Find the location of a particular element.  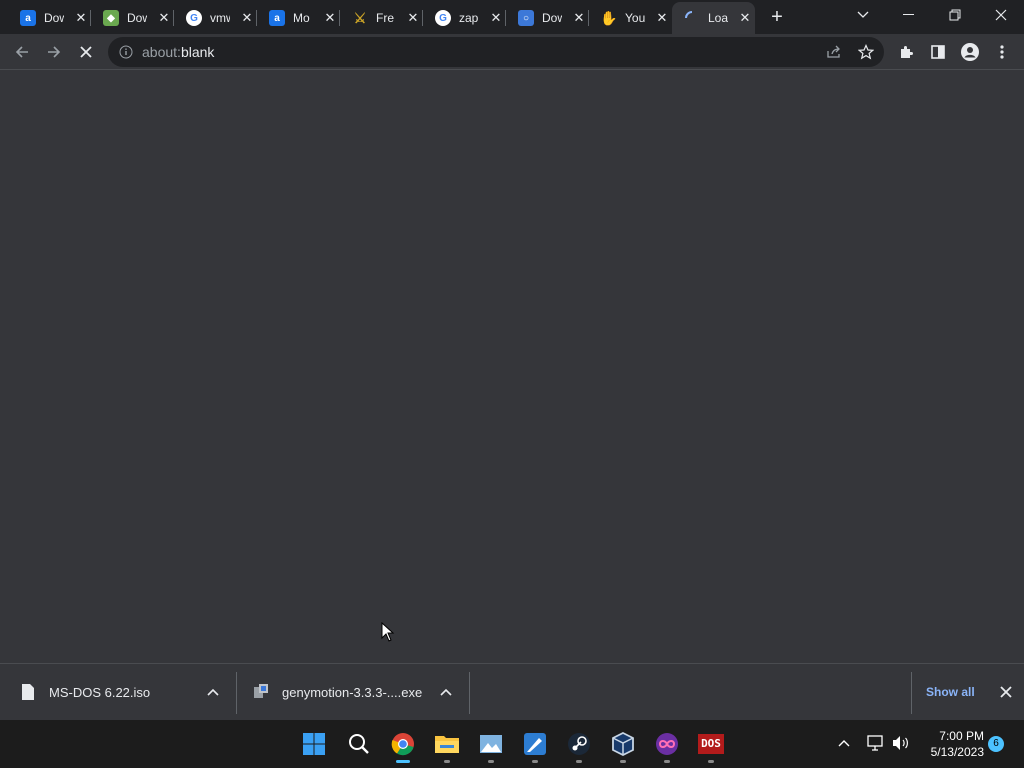

clock-time: 7:00 PM is located at coordinates (961, 736).